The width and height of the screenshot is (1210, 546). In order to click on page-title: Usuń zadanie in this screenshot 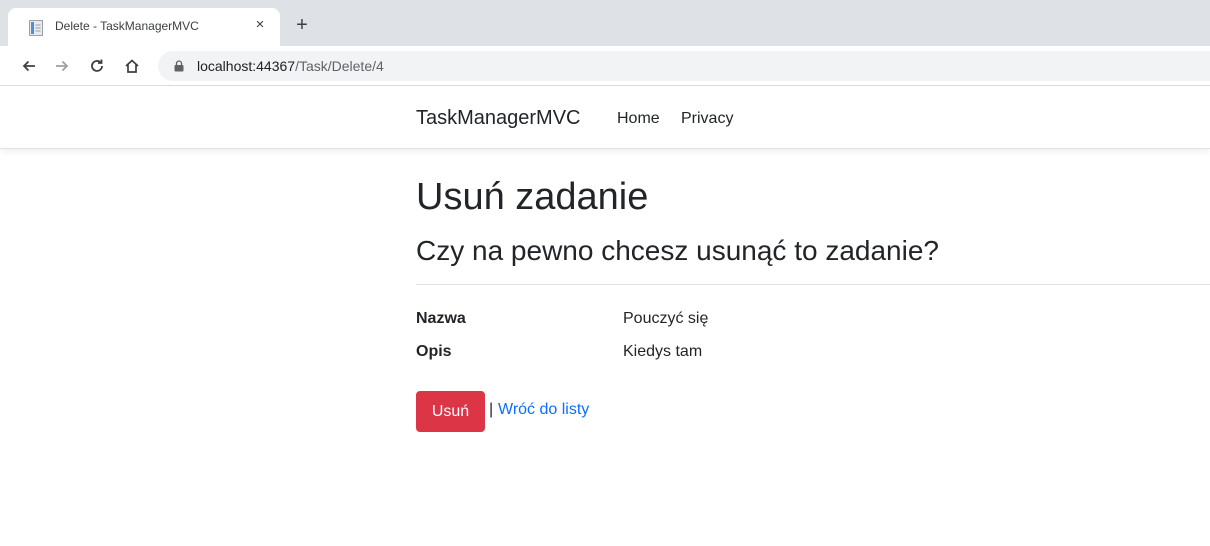, I will do `click(532, 197)`.